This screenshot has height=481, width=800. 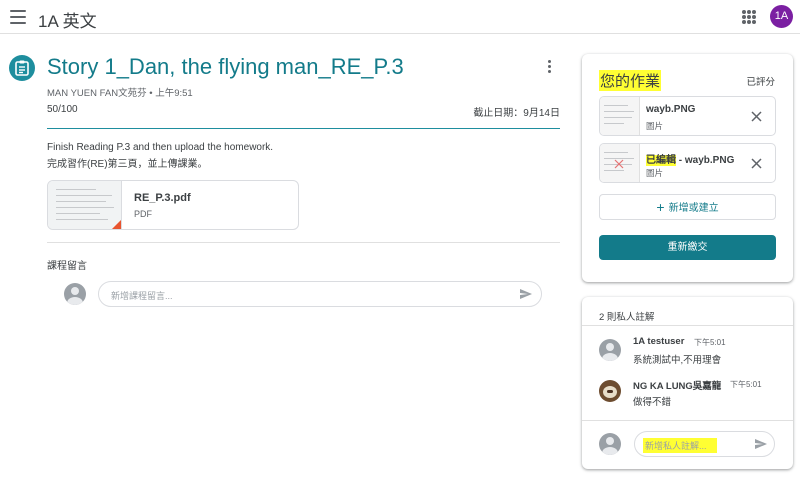 I want to click on comments-divider, so click(x=303, y=242).